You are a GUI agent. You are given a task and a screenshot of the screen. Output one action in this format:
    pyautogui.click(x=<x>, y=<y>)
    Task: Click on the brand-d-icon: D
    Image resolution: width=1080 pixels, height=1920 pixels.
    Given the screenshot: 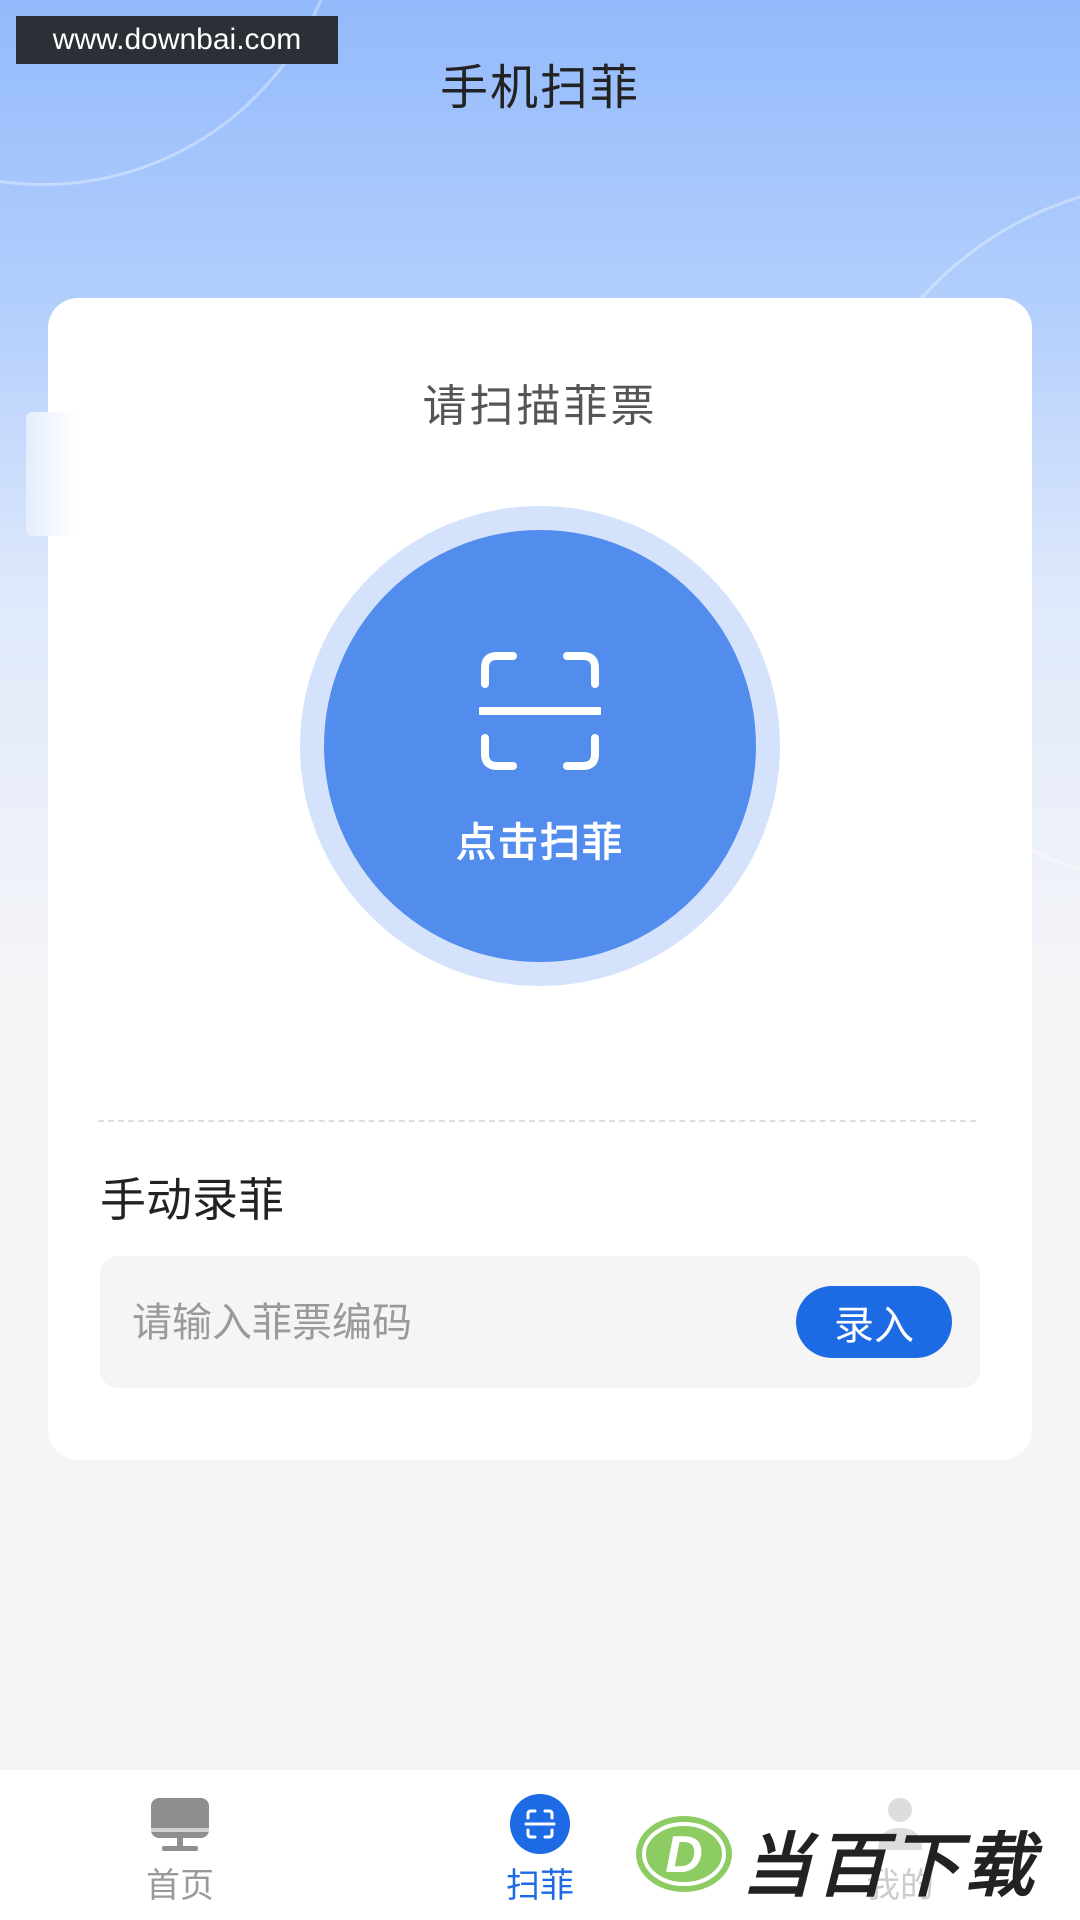 What is the action you would take?
    pyautogui.click(x=684, y=1854)
    